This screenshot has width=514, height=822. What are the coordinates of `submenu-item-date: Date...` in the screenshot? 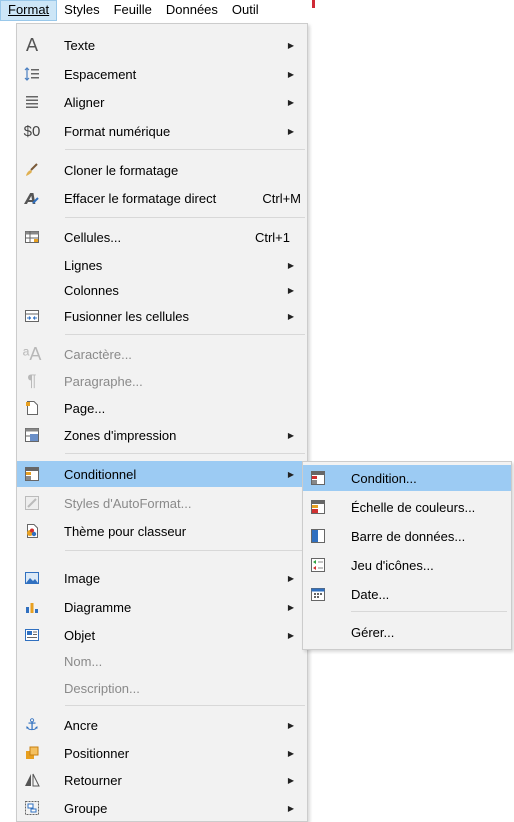 It's located at (407, 594).